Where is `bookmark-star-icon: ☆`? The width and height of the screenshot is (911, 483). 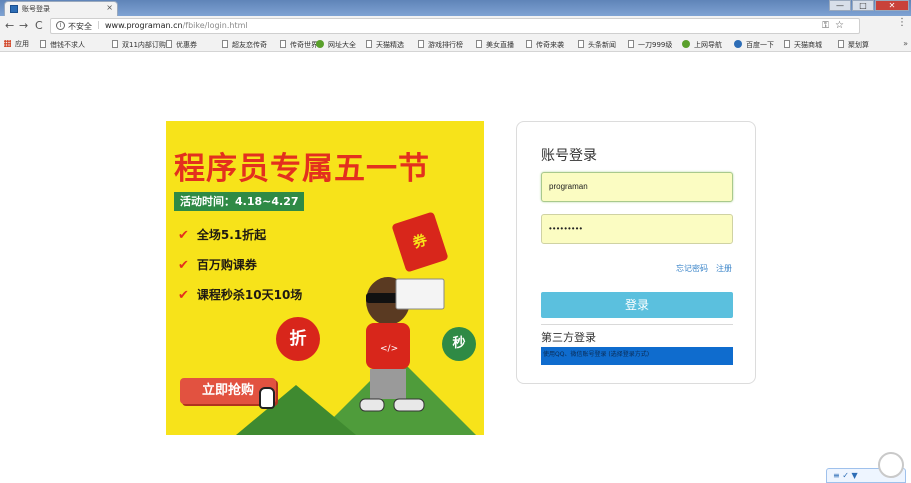
bookmark-star-icon: ☆ is located at coordinates (839, 25).